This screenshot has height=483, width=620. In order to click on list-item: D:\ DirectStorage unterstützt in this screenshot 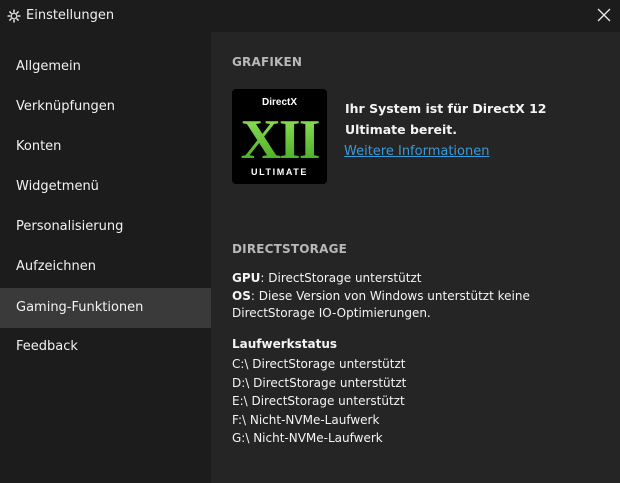, I will do `click(319, 382)`.